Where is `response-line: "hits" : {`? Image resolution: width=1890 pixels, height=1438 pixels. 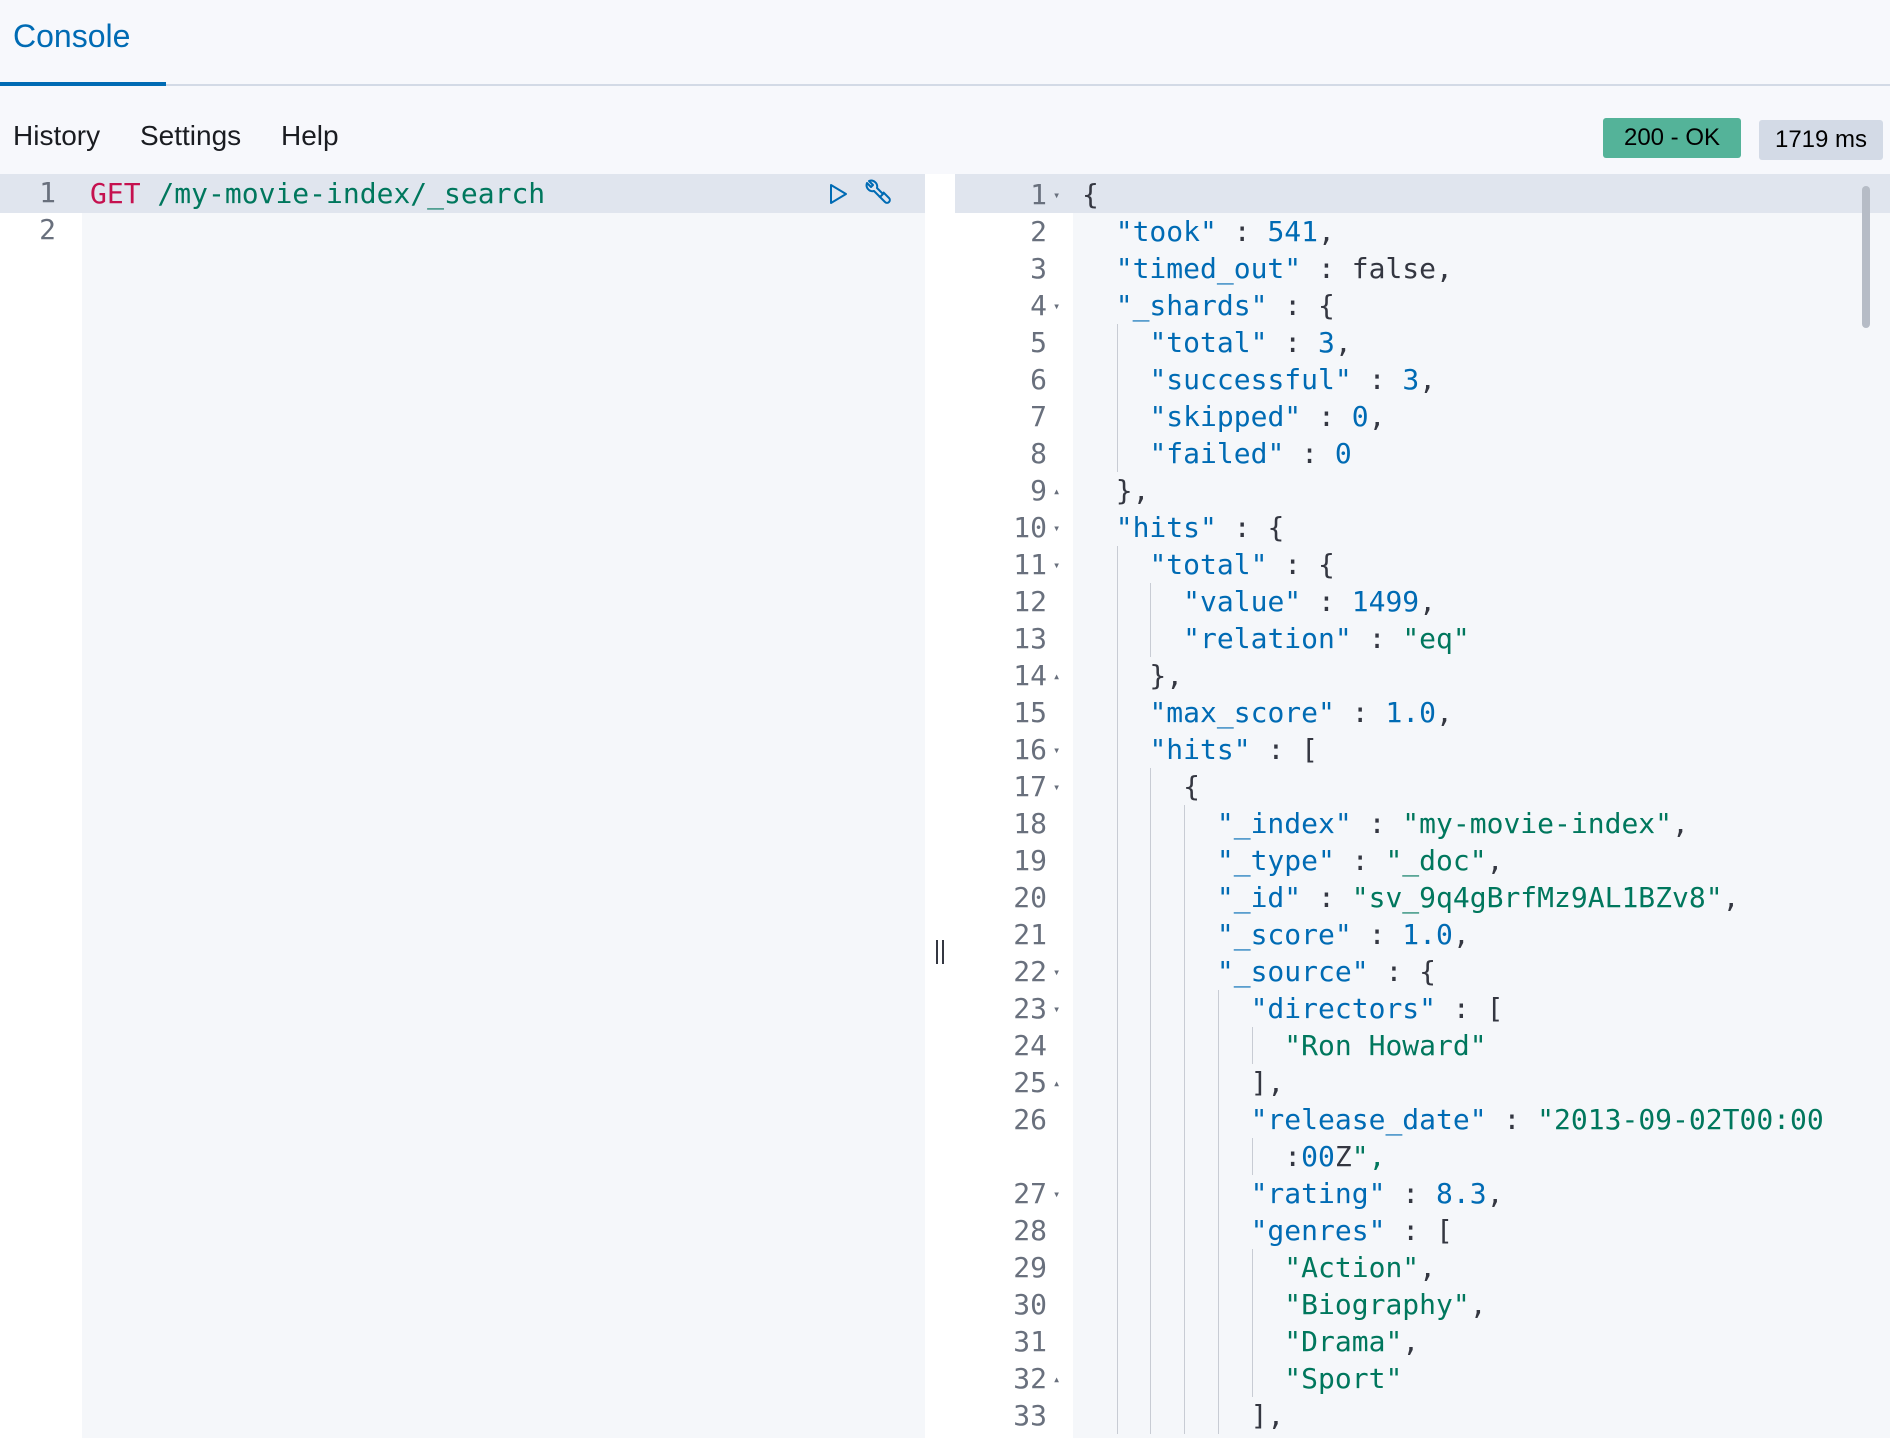 response-line: "hits" : { is located at coordinates (1183, 527).